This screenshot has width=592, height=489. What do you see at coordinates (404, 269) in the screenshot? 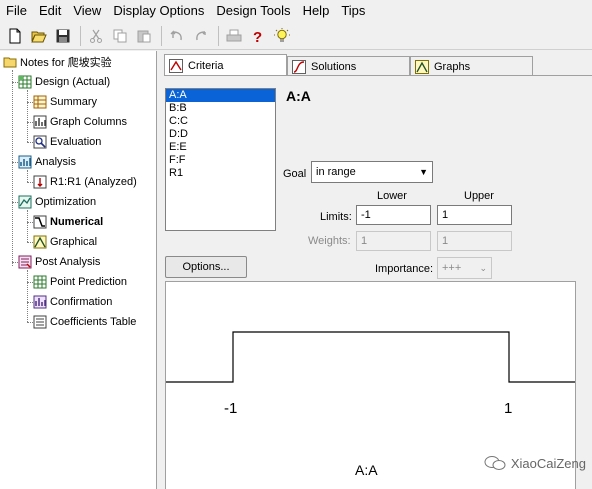
I see `importance-label: Importance:` at bounding box center [404, 269].